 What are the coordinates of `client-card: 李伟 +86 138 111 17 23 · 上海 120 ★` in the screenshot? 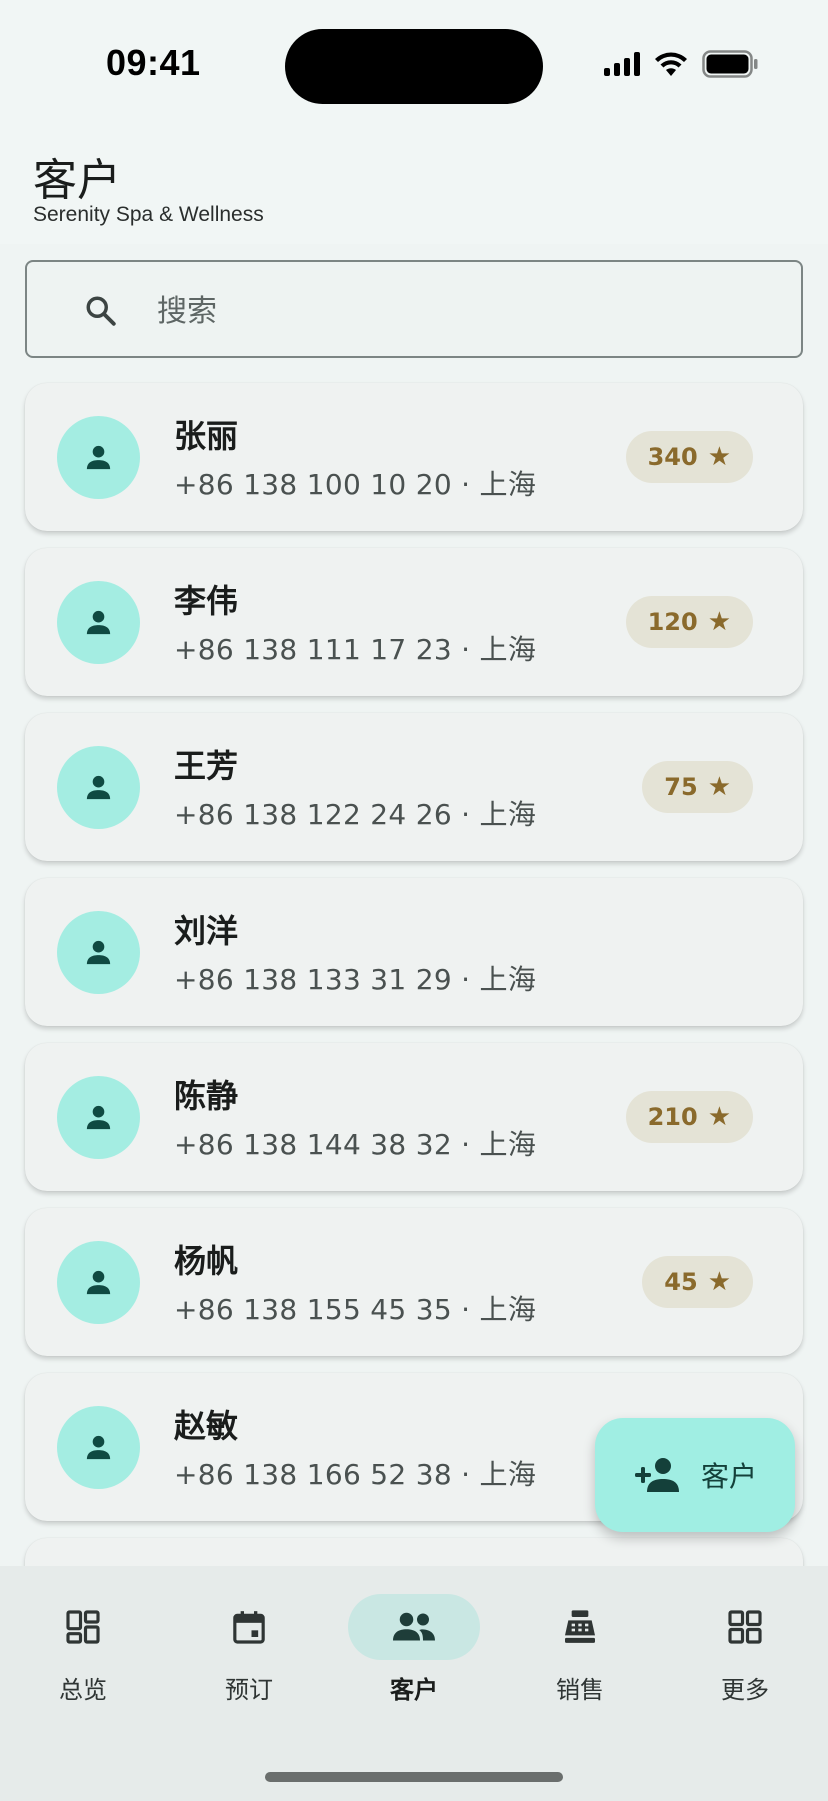 It's located at (414, 622).